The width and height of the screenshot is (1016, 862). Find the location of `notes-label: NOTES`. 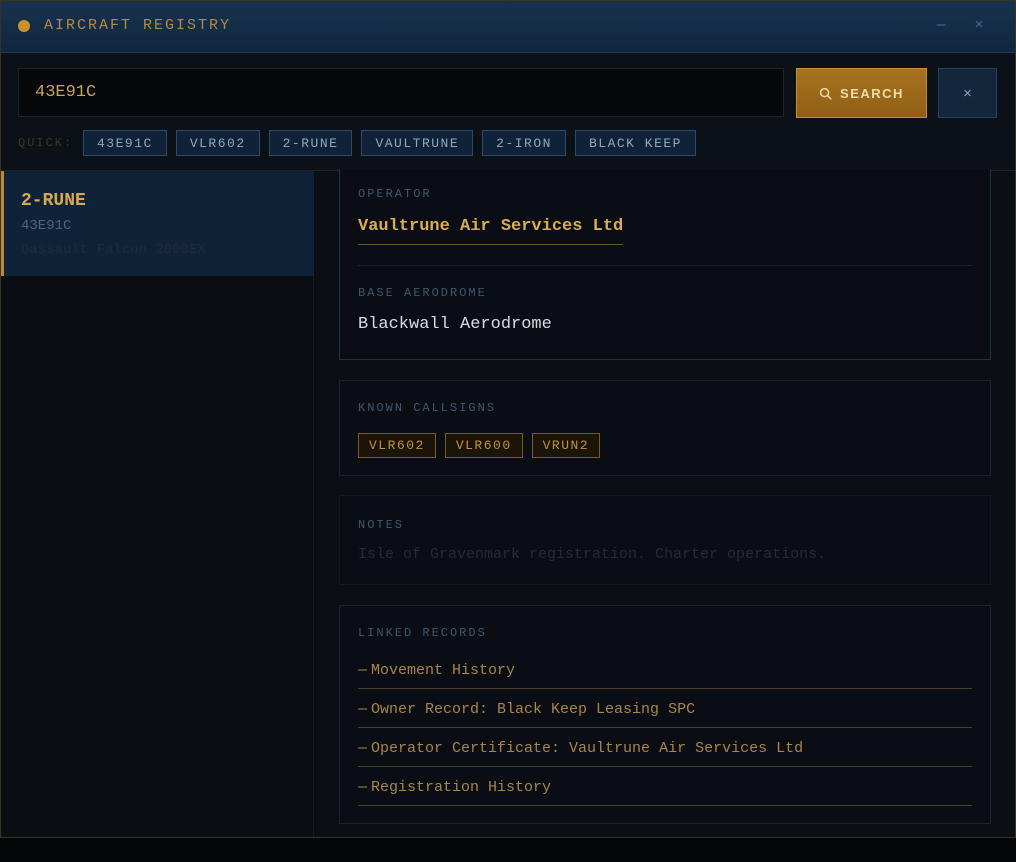

notes-label: NOTES is located at coordinates (381, 525).